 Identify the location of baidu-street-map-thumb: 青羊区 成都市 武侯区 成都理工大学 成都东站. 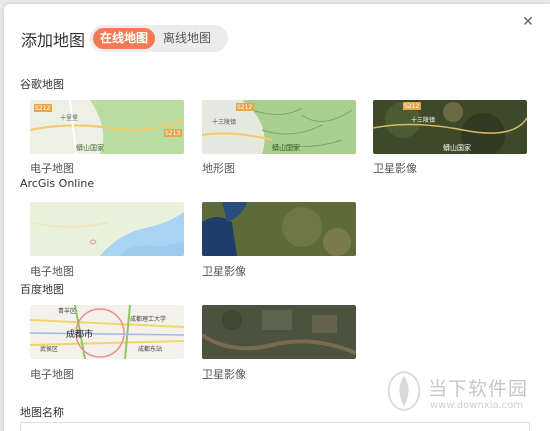
(107, 332).